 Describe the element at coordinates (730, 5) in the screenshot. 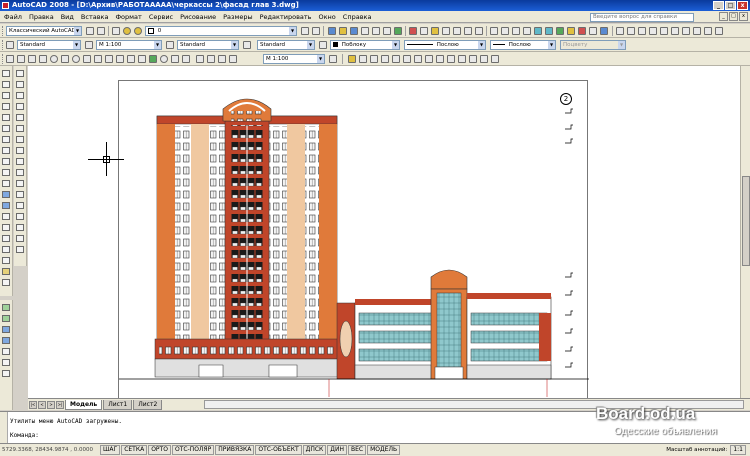

I see `maximize-button: □` at that location.